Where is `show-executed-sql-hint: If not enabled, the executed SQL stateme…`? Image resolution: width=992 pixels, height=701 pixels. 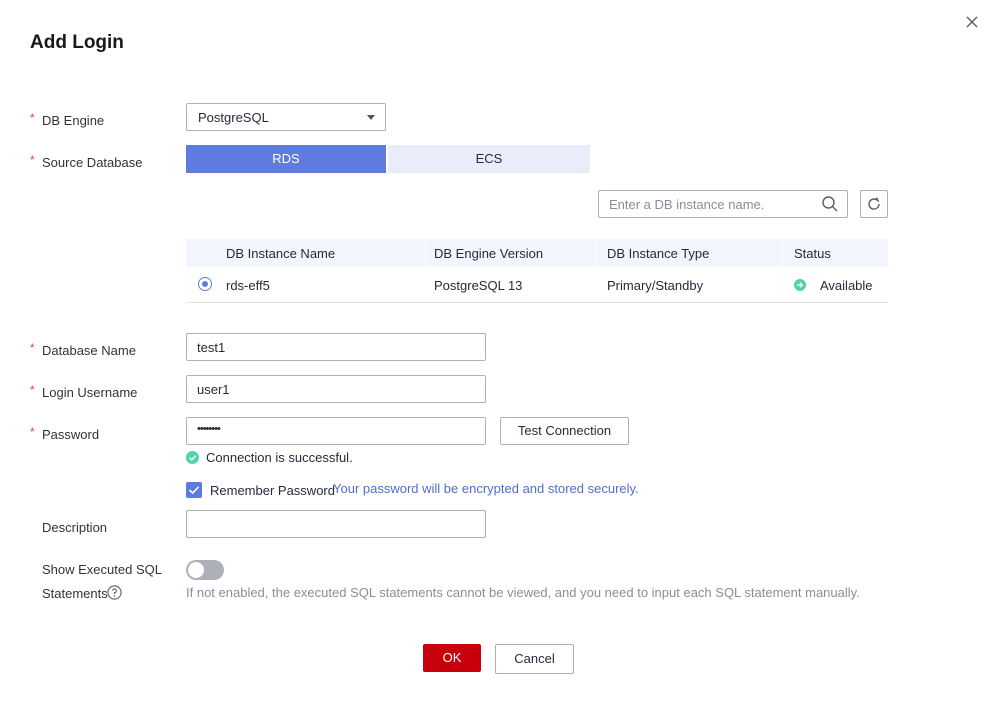 show-executed-sql-hint: If not enabled, the executed SQL stateme… is located at coordinates (523, 592).